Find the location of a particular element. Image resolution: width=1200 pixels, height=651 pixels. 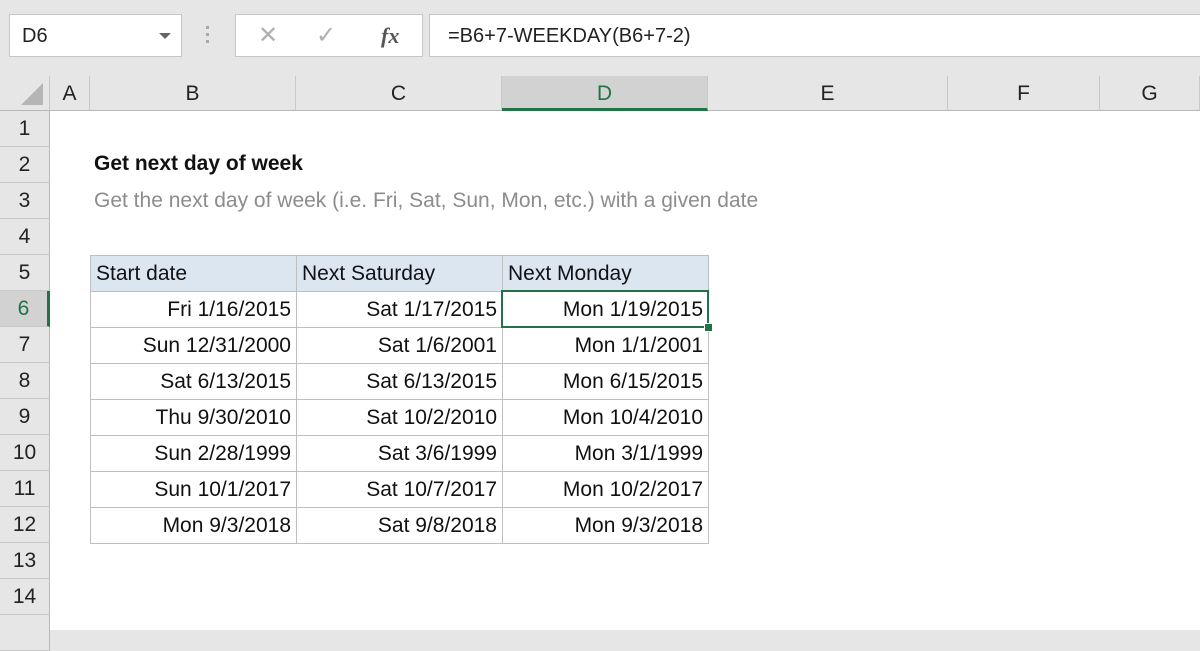

formula-text: =B6+7-WEEKDAY(B6+7-2) is located at coordinates (569, 36).